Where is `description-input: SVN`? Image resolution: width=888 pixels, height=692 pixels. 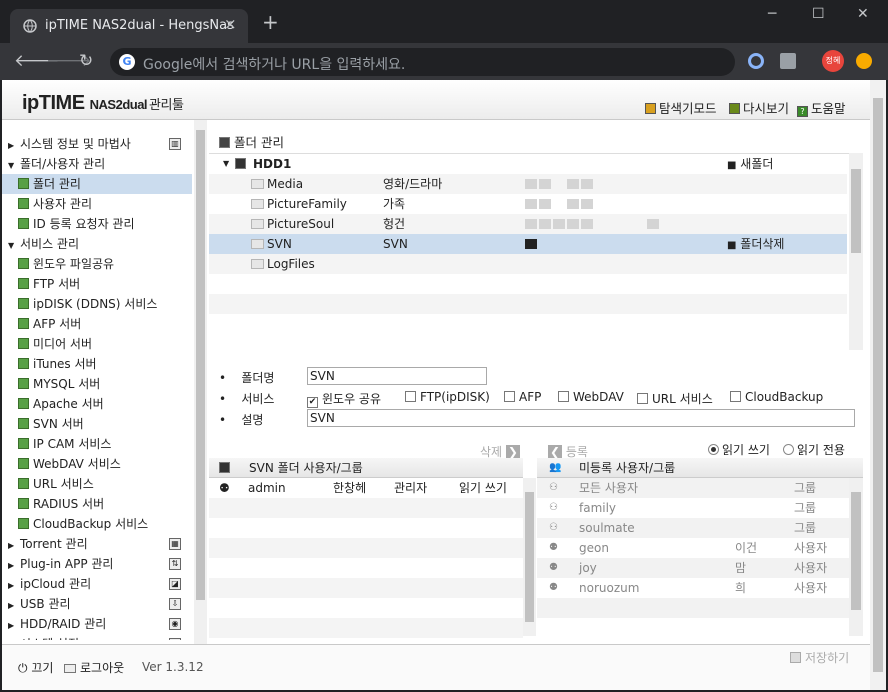 description-input: SVN is located at coordinates (581, 418).